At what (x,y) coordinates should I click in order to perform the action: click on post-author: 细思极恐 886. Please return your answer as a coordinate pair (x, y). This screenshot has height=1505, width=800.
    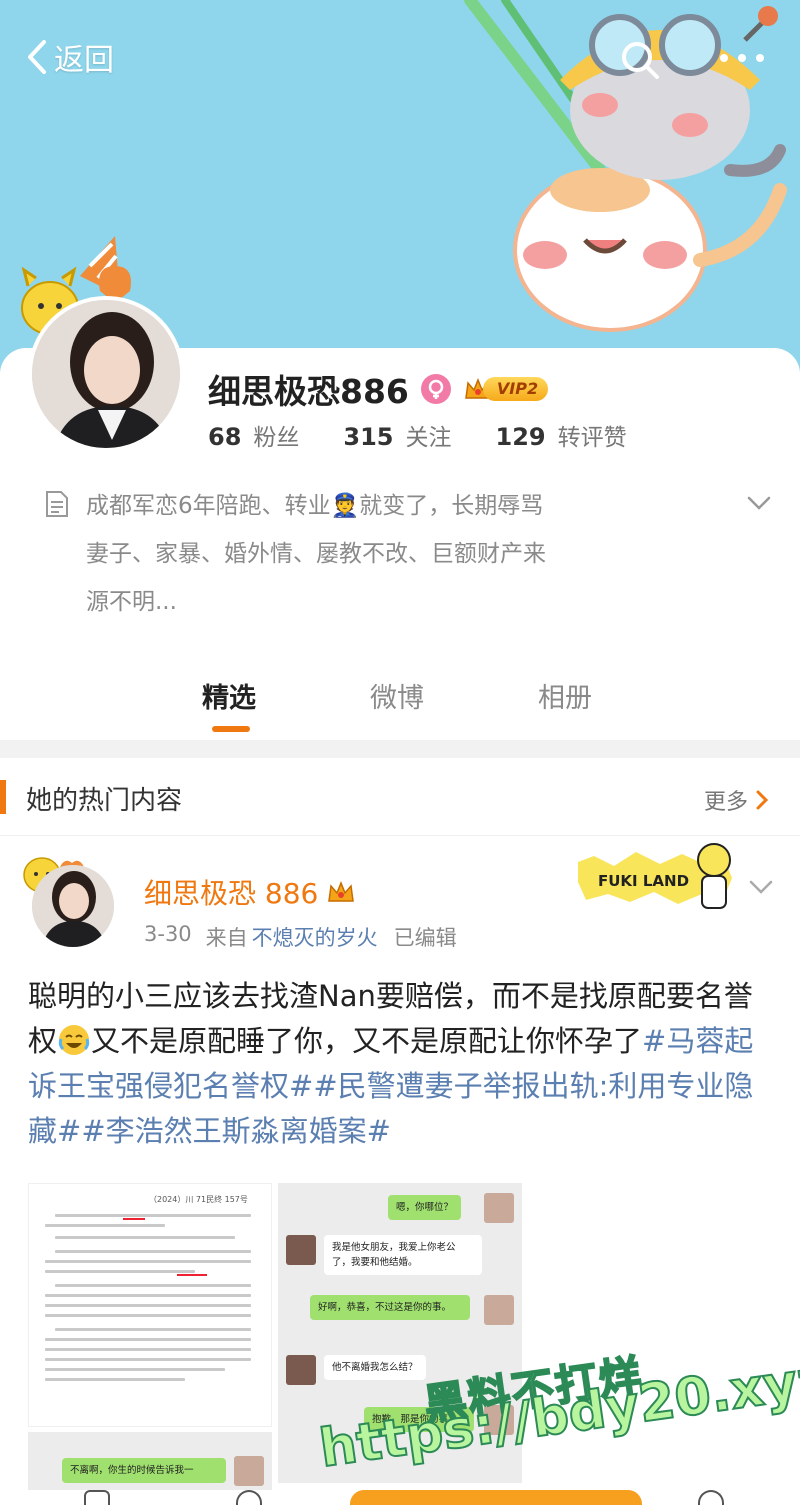
    Looking at the image, I should click on (231, 892).